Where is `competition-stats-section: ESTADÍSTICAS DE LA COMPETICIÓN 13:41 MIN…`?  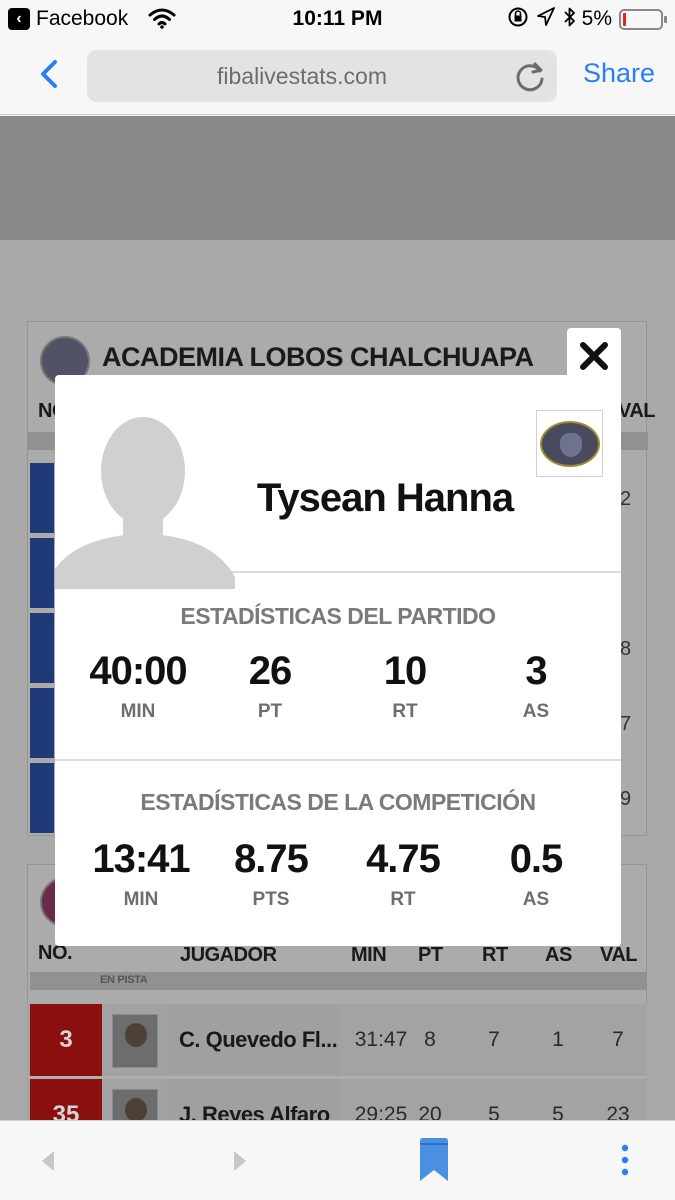
competition-stats-section: ESTADÍSTICAS DE LA COMPETICIÓN 13:41 MIN… is located at coordinates (338, 853).